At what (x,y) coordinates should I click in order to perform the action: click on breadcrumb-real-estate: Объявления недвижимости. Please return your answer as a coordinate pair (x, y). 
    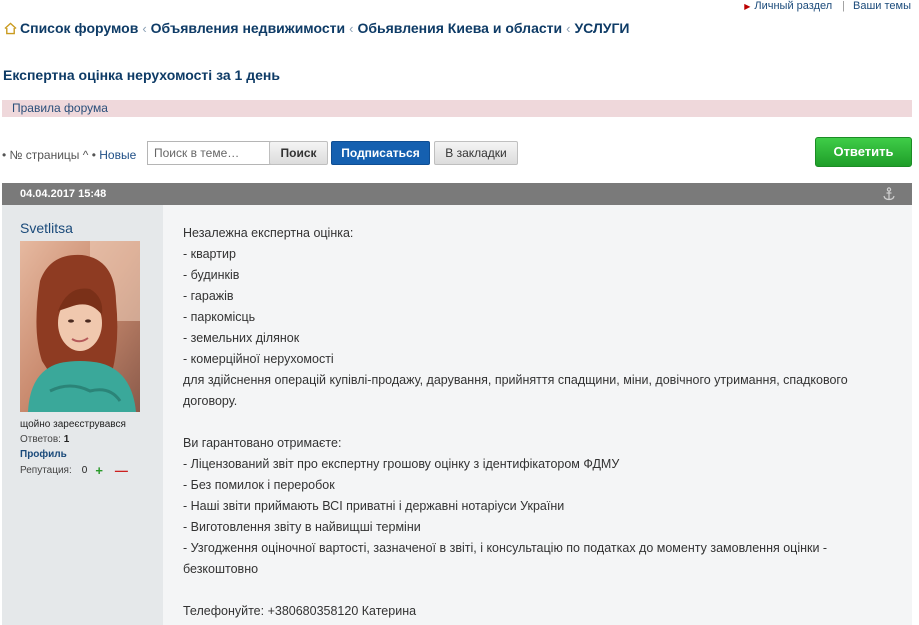
    Looking at the image, I should click on (248, 28).